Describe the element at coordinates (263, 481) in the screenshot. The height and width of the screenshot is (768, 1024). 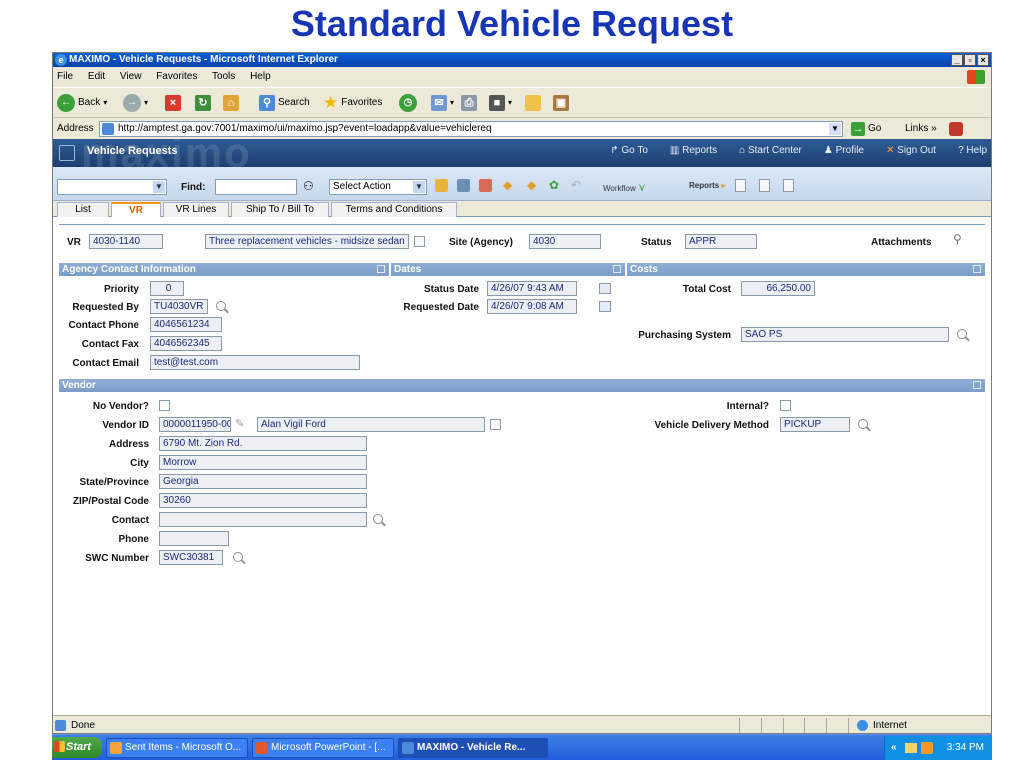
I see `state-field: Georgia` at that location.